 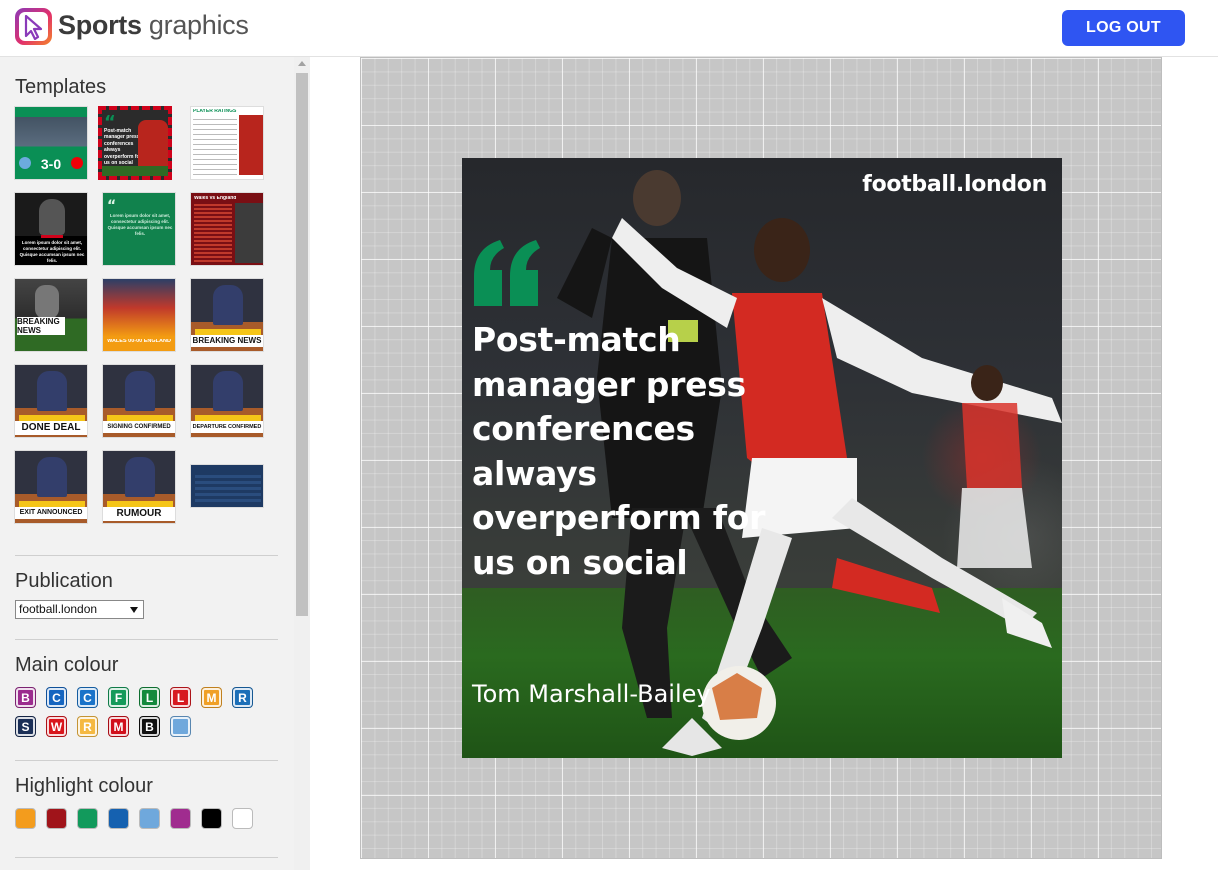 I want to click on scroll-up-icon, so click(x=302, y=63).